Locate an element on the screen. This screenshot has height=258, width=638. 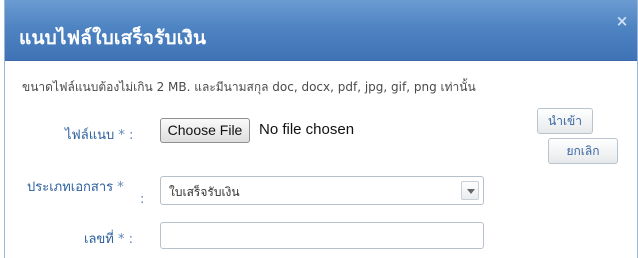
dialog-title: แนบไฟล์ใบเสร็จรับเงิน is located at coordinates (113, 38).